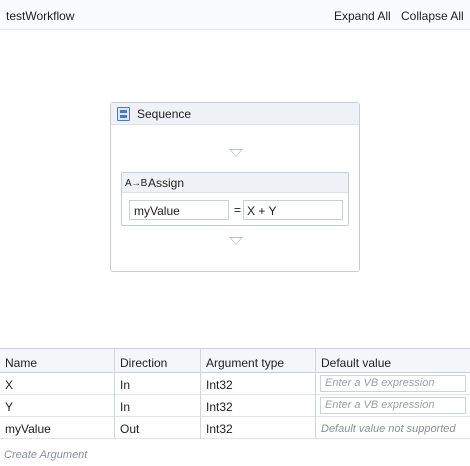  What do you see at coordinates (293, 210) in the screenshot?
I see `assign-value-field: X + Y` at bounding box center [293, 210].